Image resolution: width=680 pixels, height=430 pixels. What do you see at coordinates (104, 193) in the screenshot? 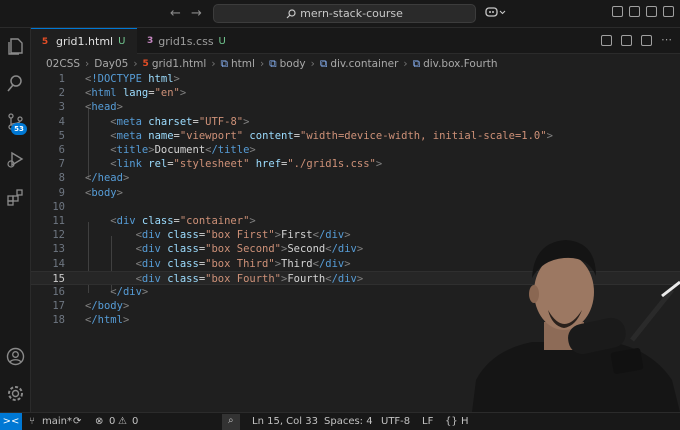
I see `code-text: <body>` at bounding box center [104, 193].